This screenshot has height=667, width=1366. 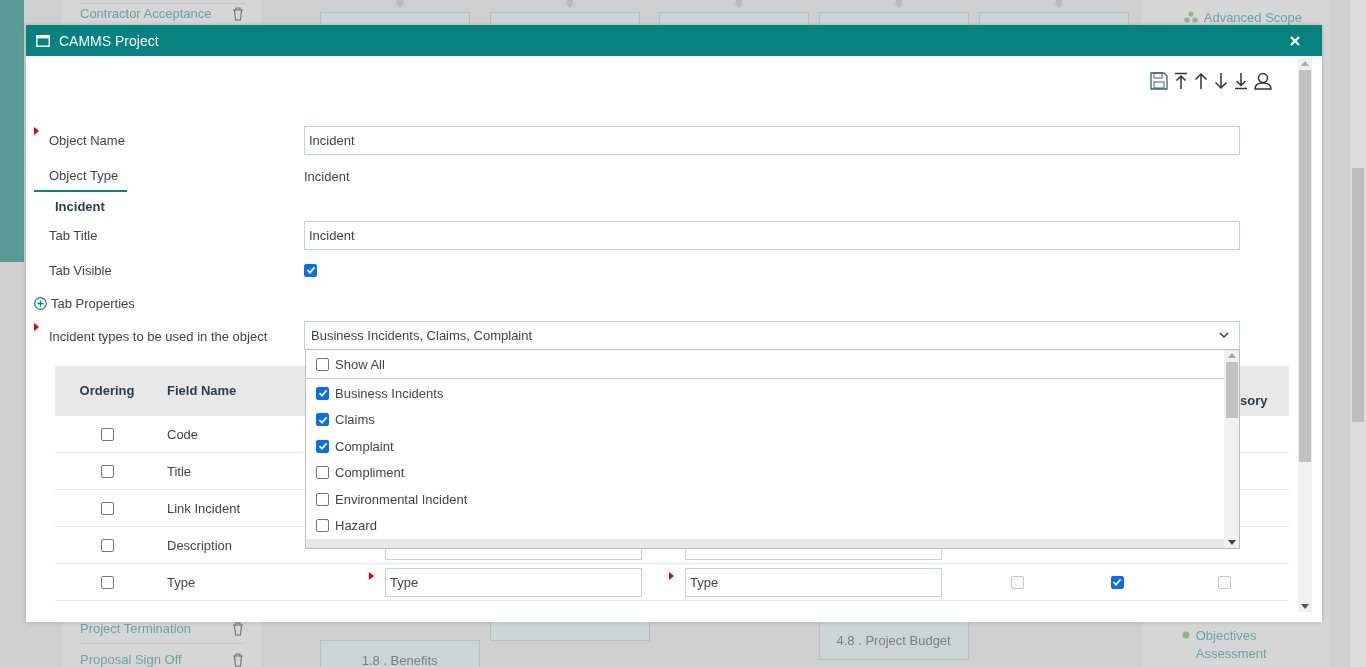 What do you see at coordinates (765, 419) in the screenshot?
I see `dropdown-option: Claims` at bounding box center [765, 419].